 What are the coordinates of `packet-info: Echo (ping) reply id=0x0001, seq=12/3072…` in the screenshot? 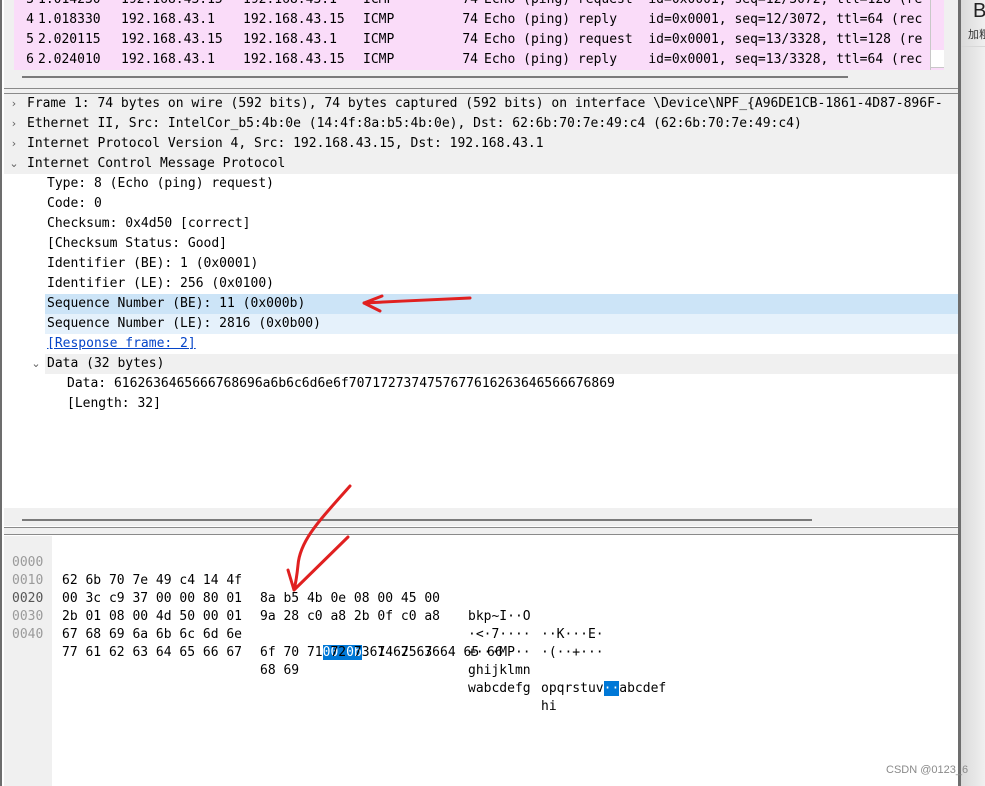 It's located at (703, 19).